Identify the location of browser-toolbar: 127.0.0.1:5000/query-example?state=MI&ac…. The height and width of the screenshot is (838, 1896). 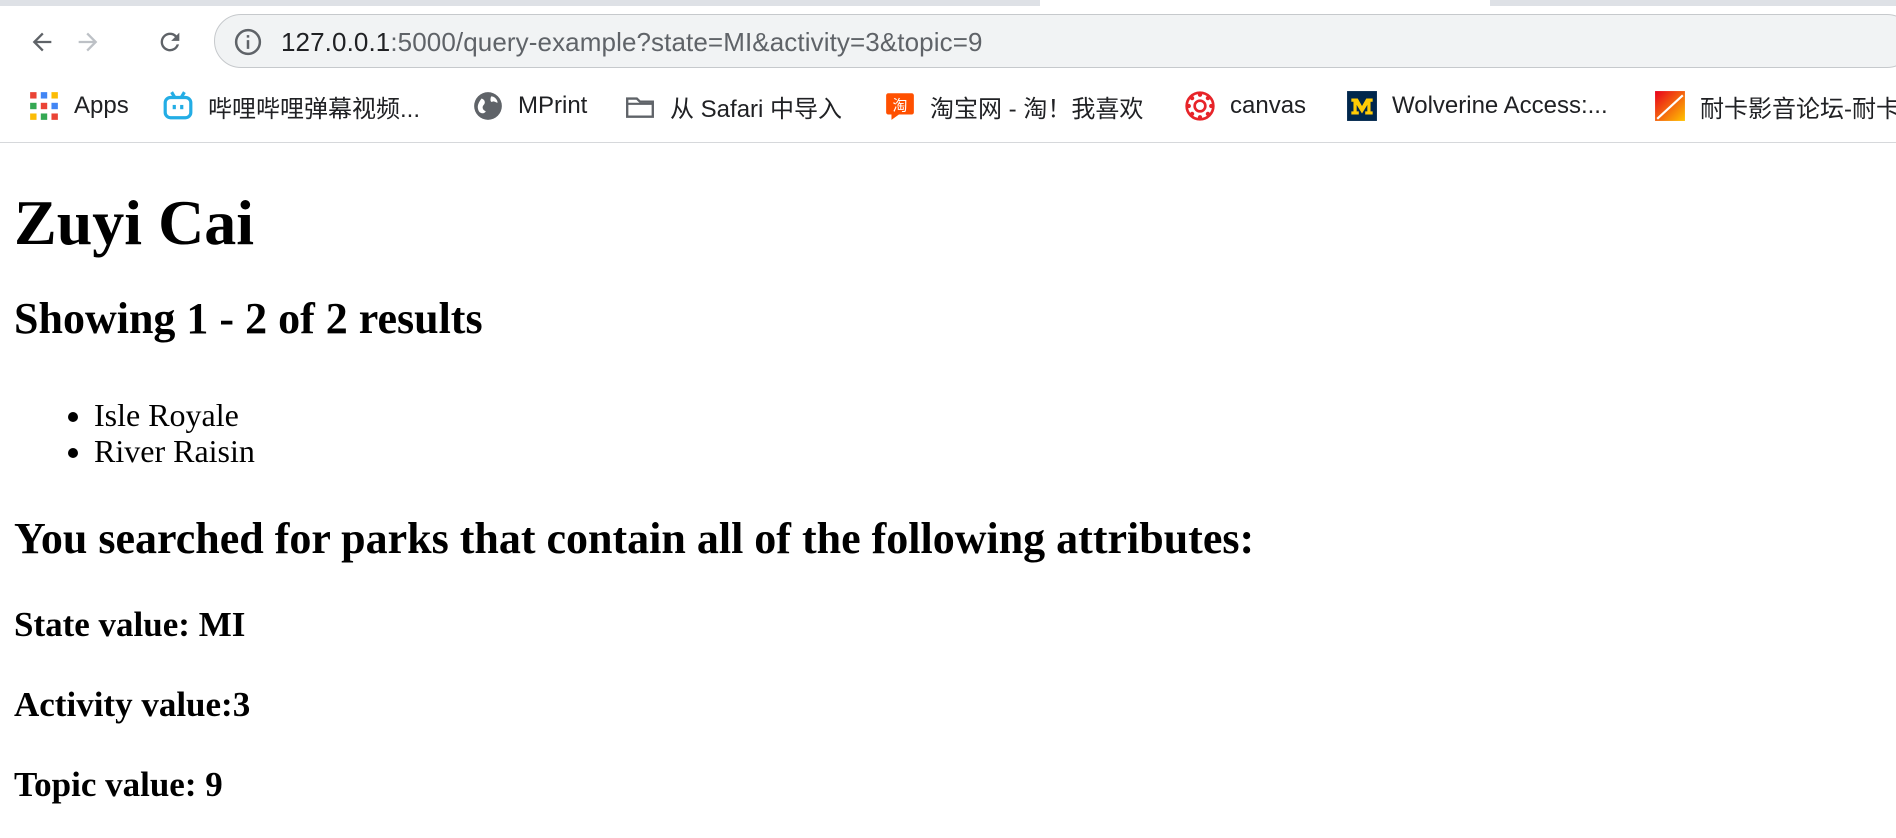
(948, 42).